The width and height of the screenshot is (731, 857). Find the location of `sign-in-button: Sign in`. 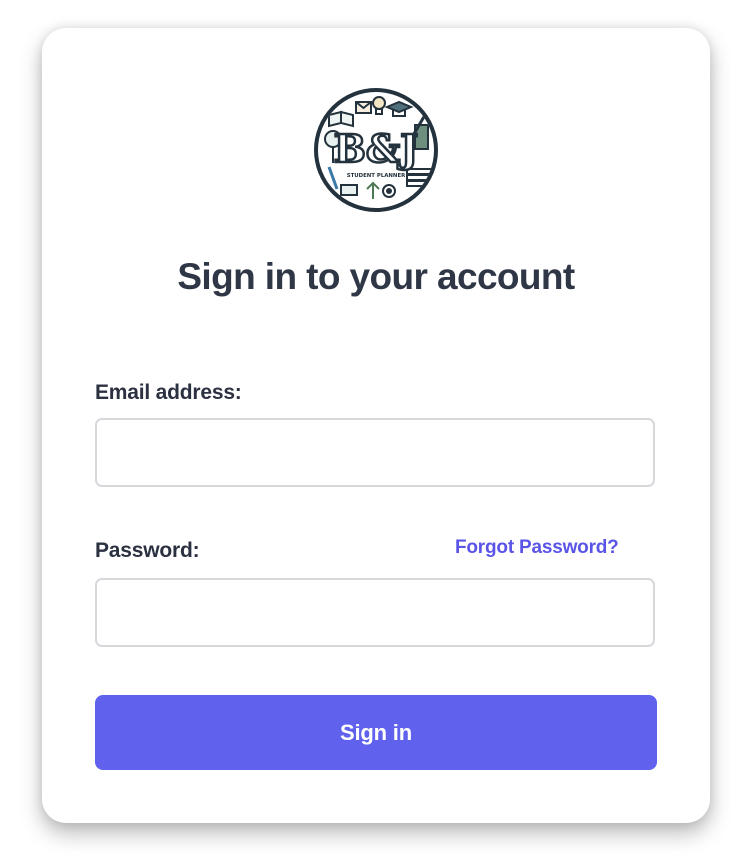

sign-in-button: Sign in is located at coordinates (376, 732).